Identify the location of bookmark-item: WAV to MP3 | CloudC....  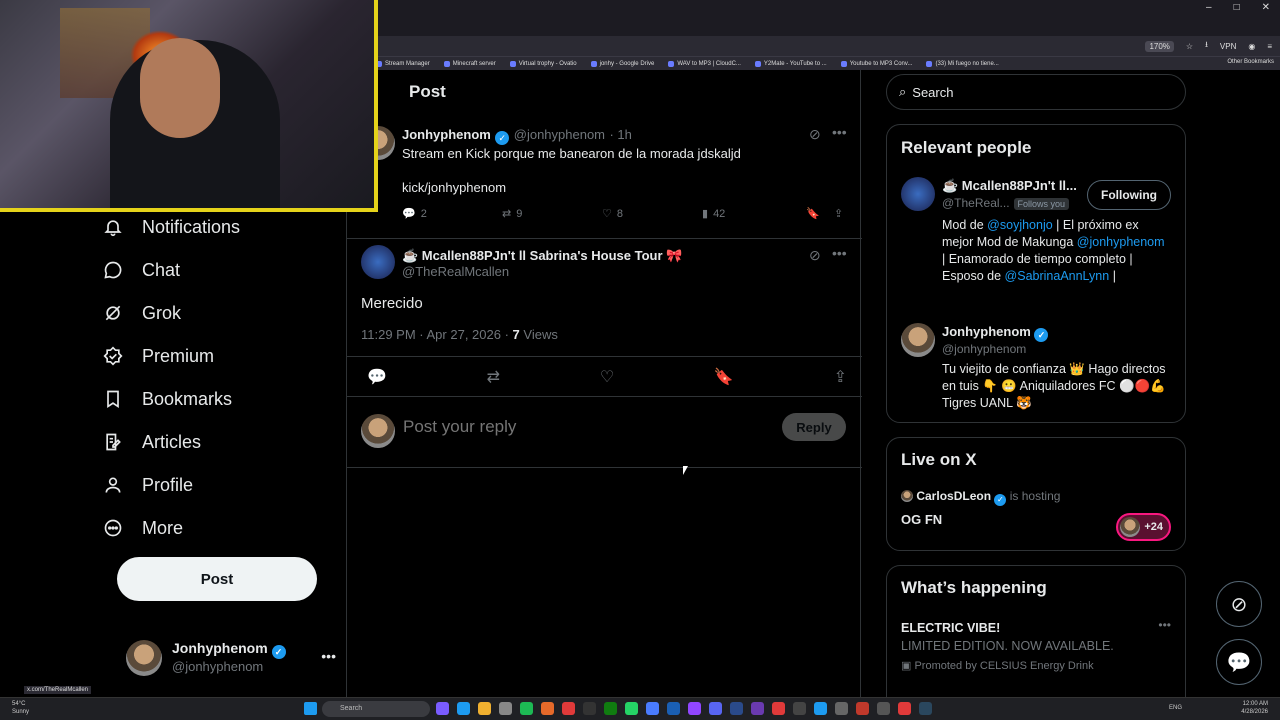
(704, 63).